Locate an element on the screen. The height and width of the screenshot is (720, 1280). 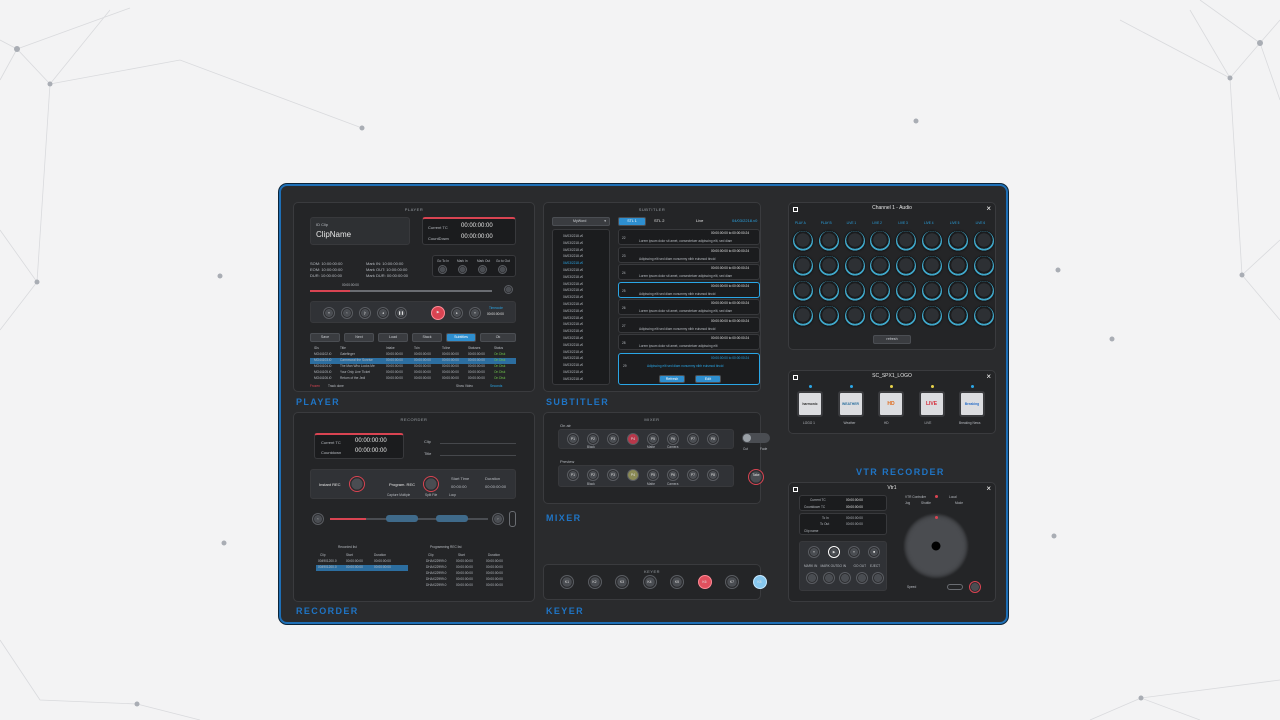
vtr-rewind-icon: « is located at coordinates (814, 552).